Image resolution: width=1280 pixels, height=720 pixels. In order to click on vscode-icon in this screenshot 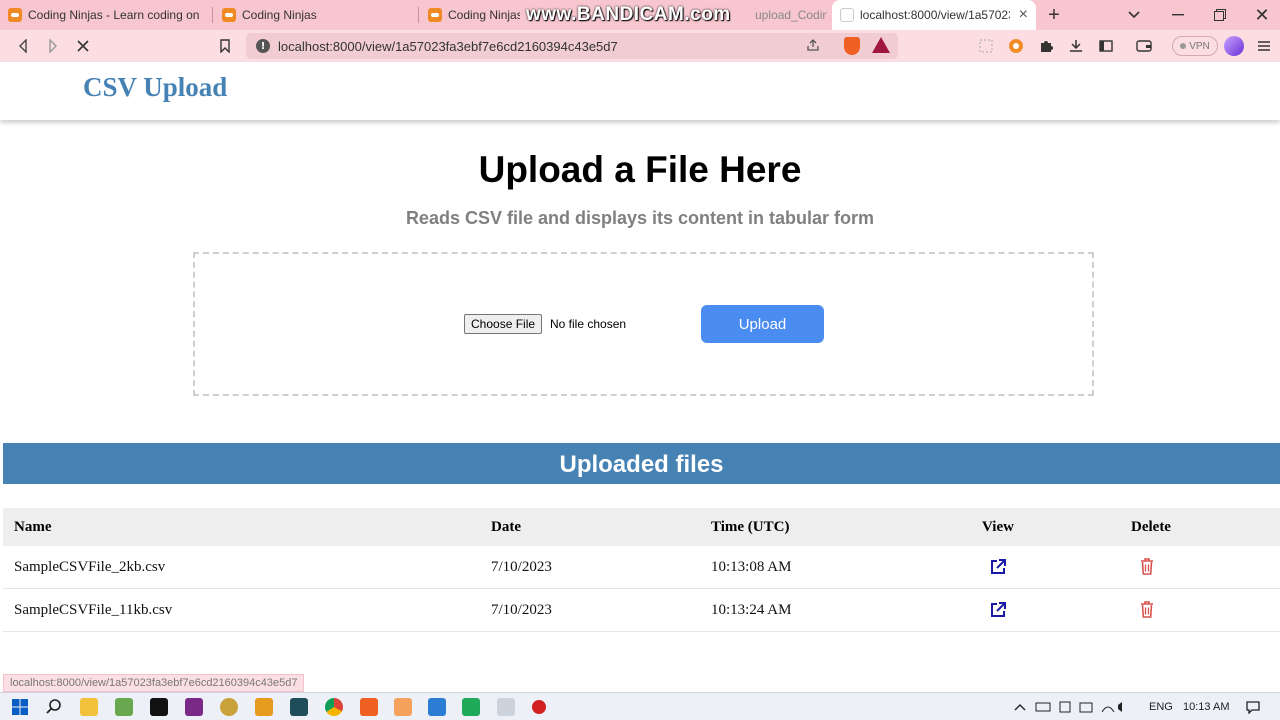, I will do `click(437, 707)`.